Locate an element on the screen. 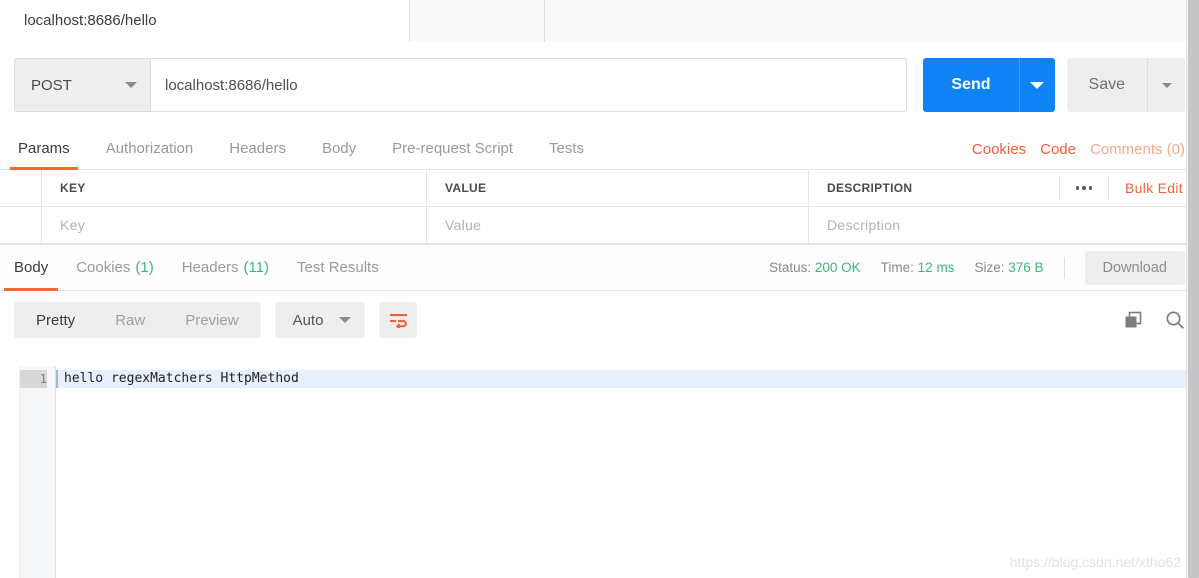 Image resolution: width=1199 pixels, height=578 pixels. params-header-description-label: DESCRIPTION is located at coordinates (870, 188).